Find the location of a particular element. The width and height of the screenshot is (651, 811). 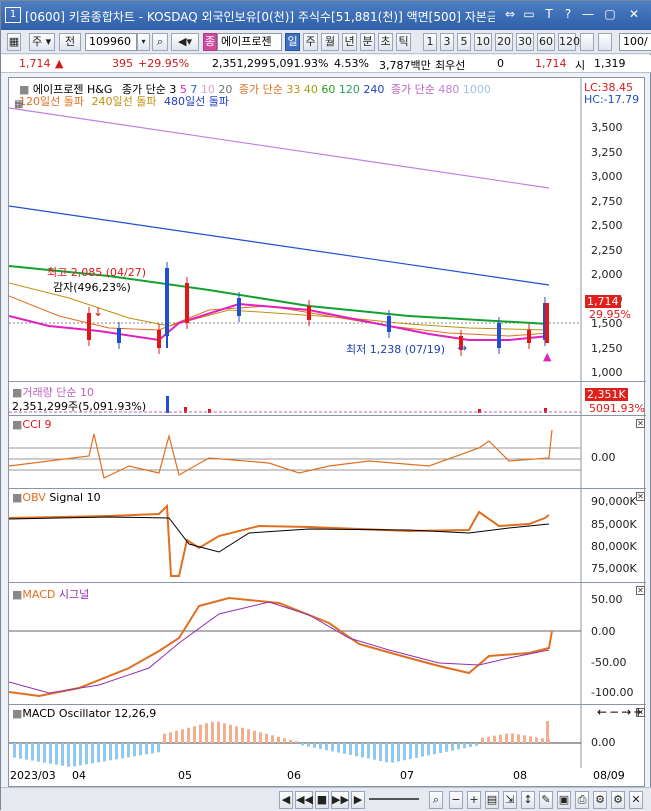

interval-10: 10 is located at coordinates (483, 42).